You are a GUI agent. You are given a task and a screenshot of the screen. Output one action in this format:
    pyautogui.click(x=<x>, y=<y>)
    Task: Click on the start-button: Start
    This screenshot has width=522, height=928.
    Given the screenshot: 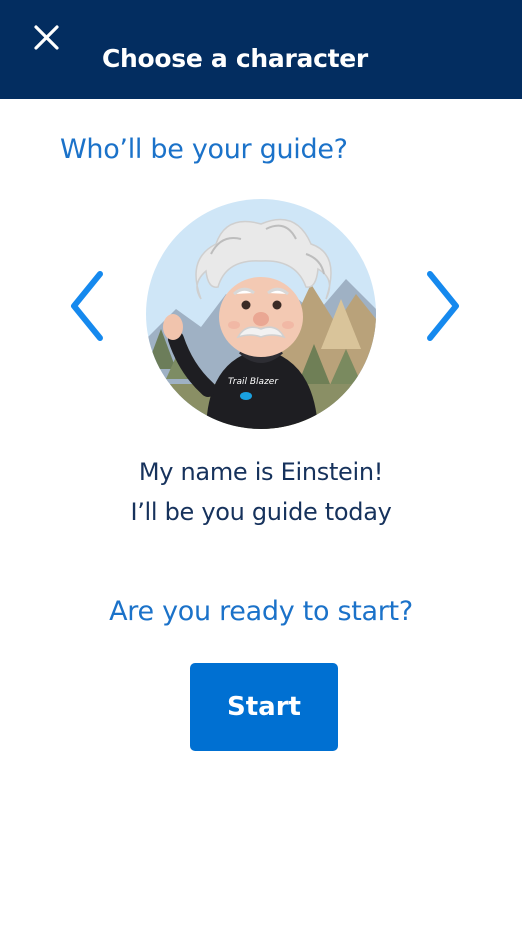 What is the action you would take?
    pyautogui.click(x=264, y=707)
    